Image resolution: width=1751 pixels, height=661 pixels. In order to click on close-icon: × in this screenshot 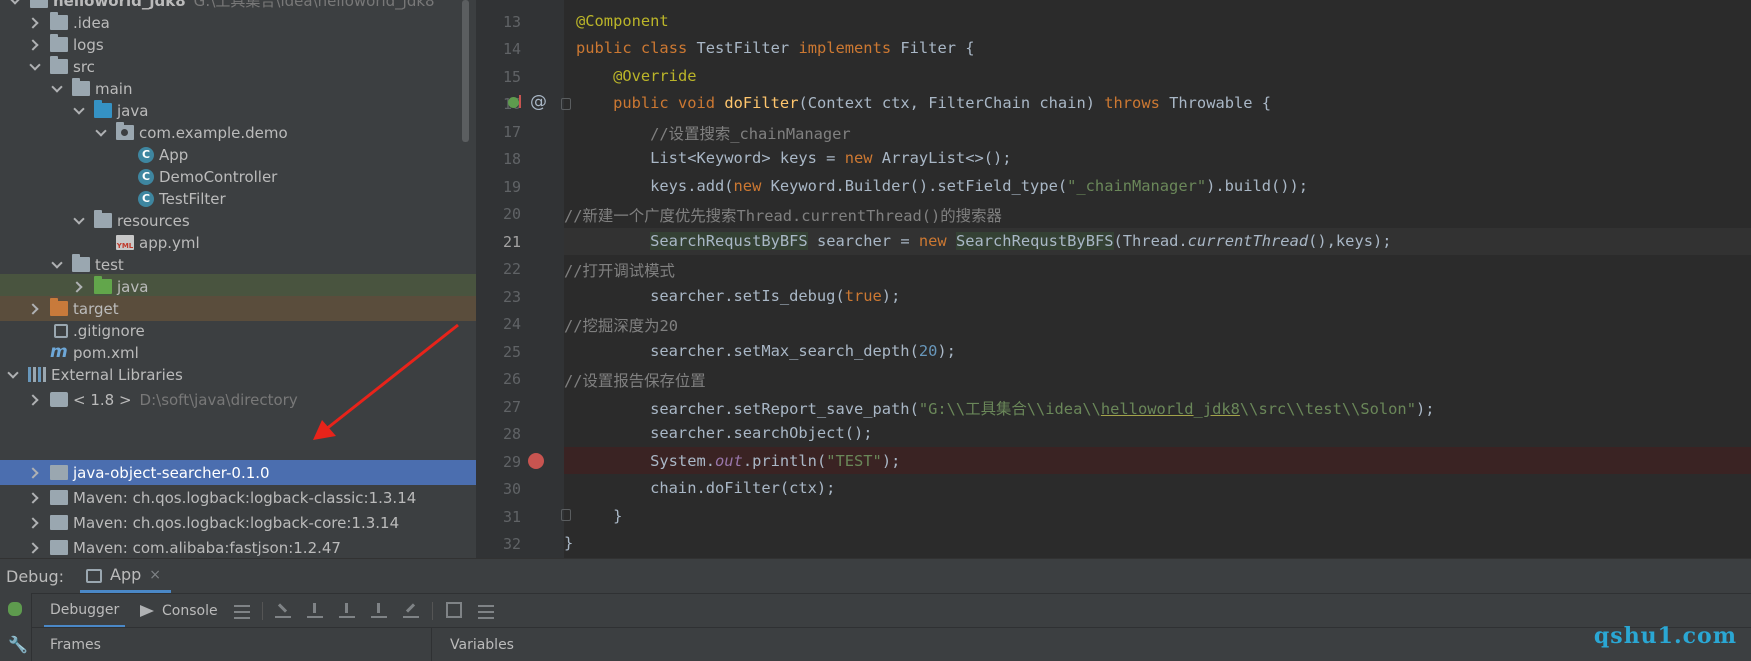, I will do `click(155, 575)`.